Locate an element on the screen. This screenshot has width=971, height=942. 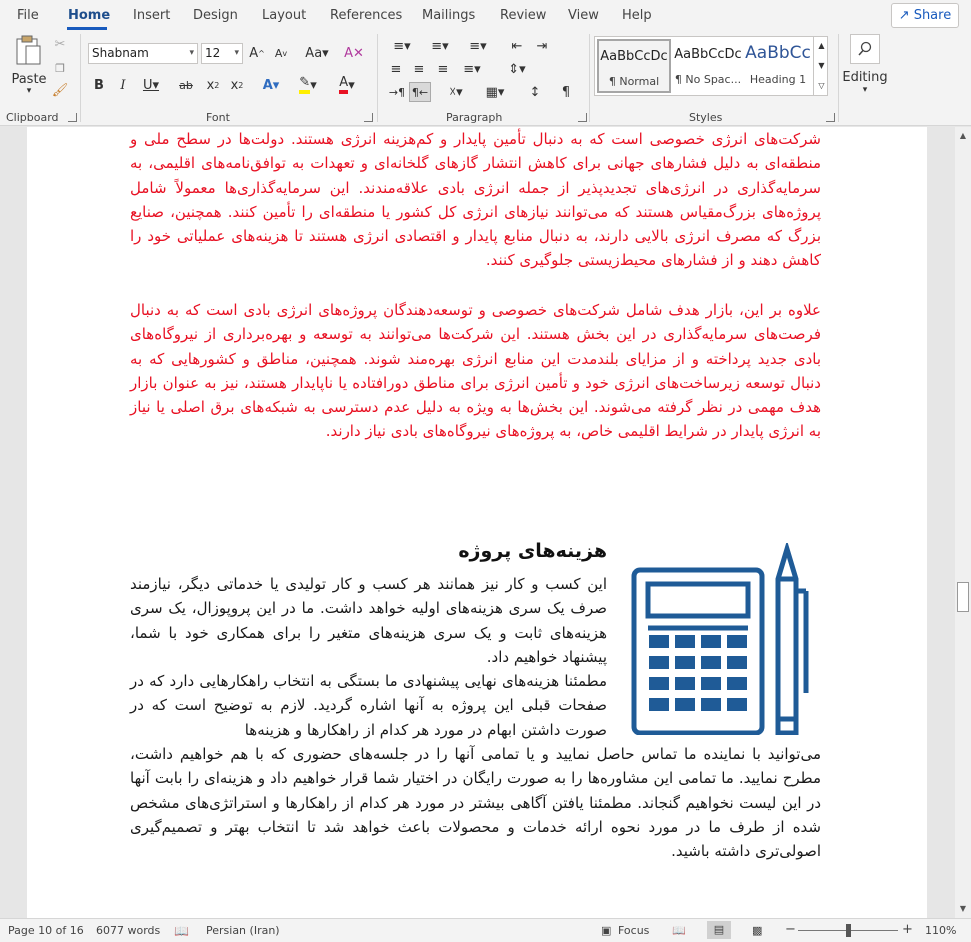
increase-indent-icon: ⇥ is located at coordinates (542, 46).